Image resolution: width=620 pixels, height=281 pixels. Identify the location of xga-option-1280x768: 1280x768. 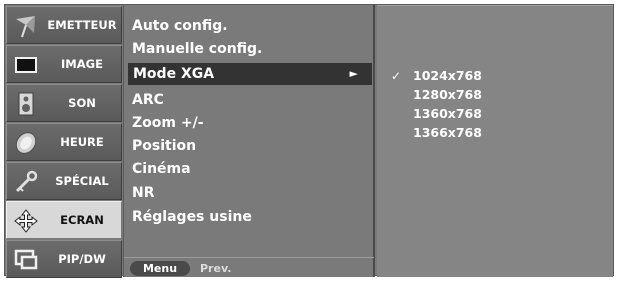
(447, 95).